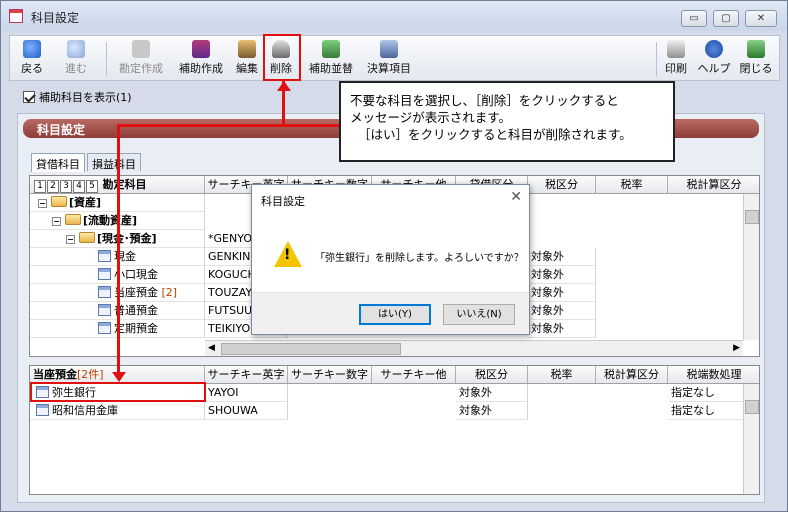 Image resolution: width=788 pixels, height=512 pixels. I want to click on minimize-button: ▭, so click(694, 18).